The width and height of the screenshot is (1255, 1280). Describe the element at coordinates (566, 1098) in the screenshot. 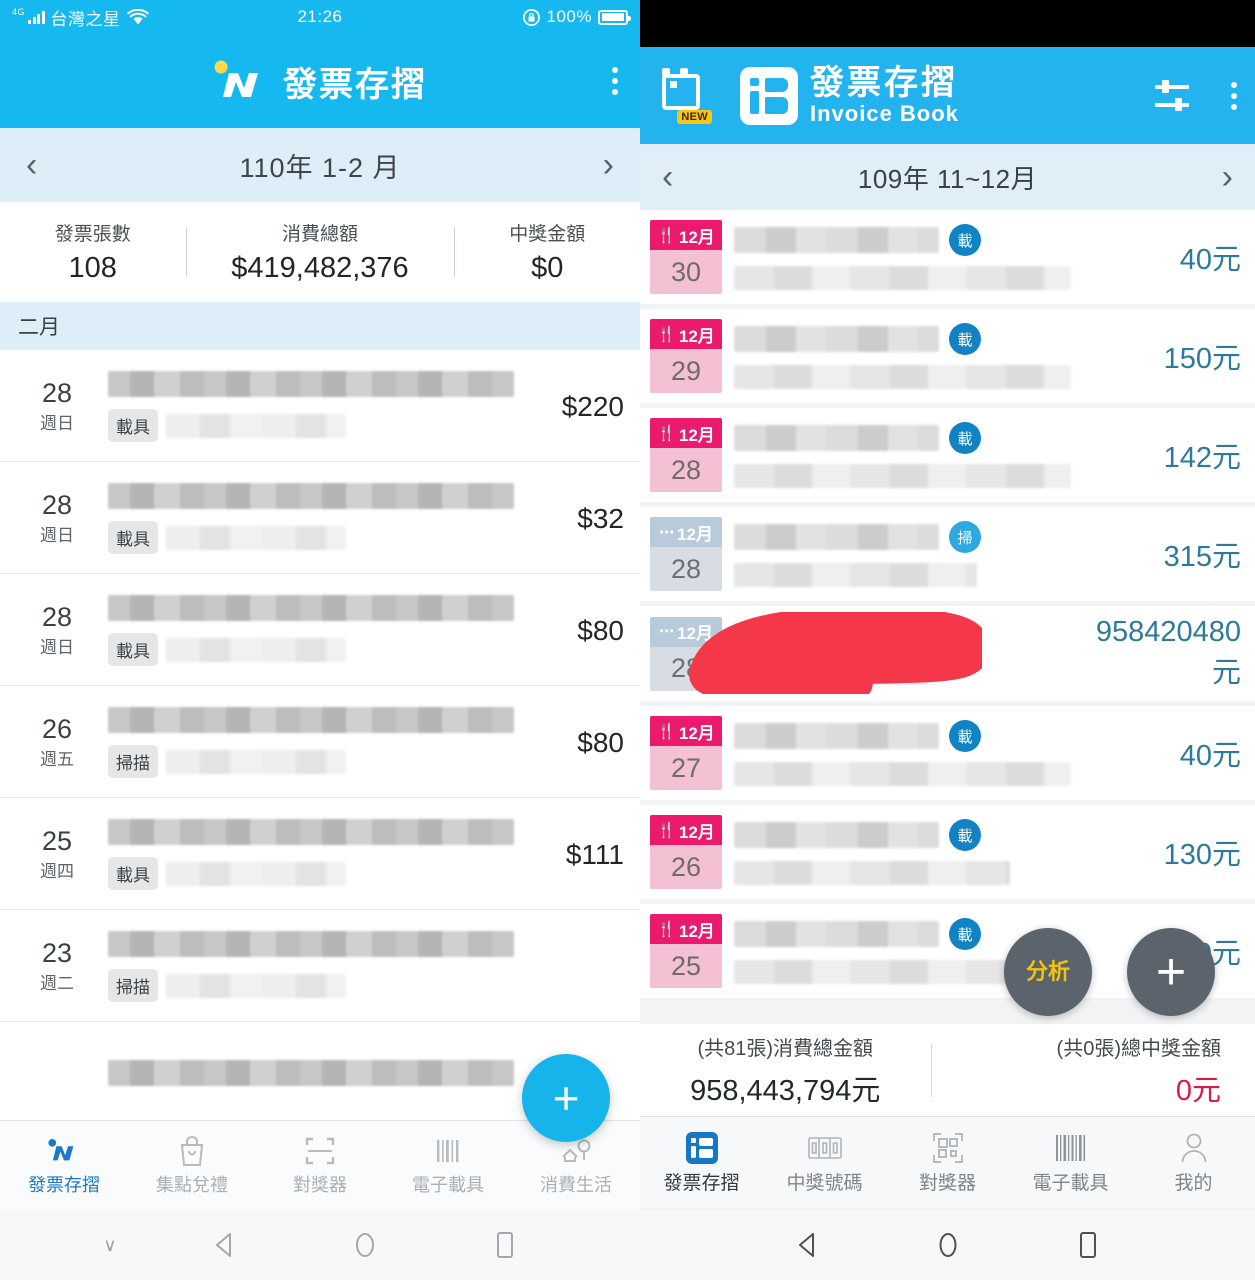

I see `add-invoice-fab: +` at that location.